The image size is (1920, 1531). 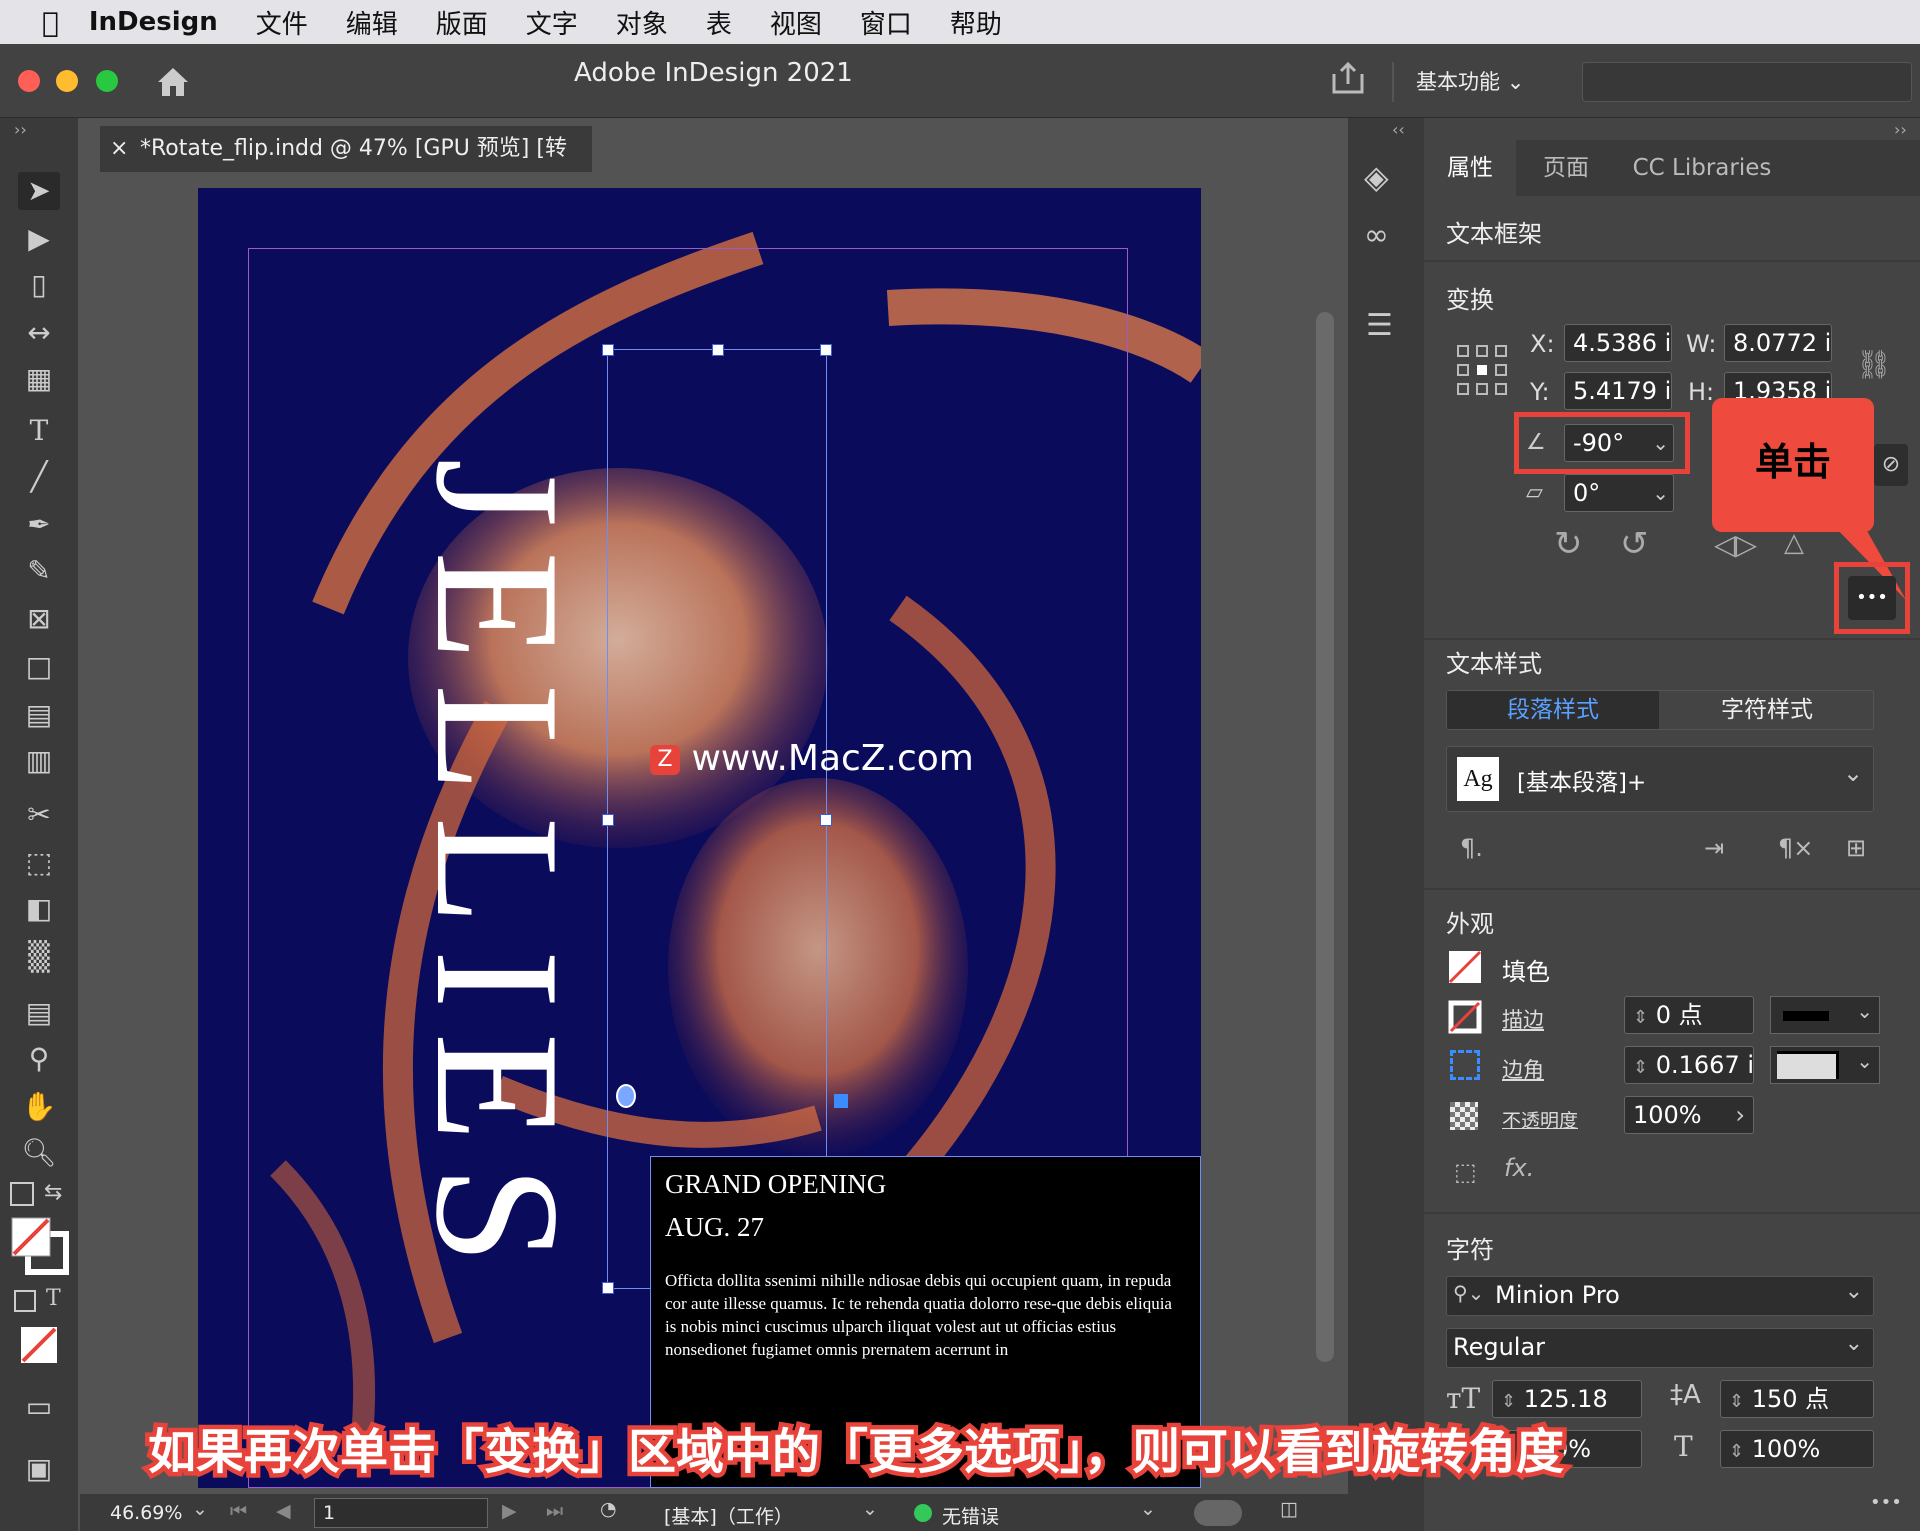 I want to click on zoom-tool-icon: 🔍︎, so click(x=39, y=1153).